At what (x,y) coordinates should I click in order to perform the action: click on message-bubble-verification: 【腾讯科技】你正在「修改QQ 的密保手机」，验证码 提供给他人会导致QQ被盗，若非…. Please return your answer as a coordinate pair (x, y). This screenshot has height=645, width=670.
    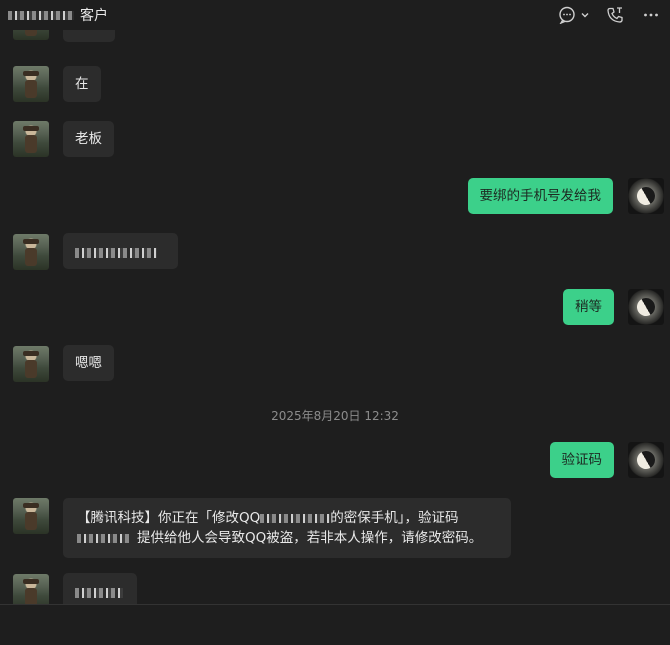
    Looking at the image, I should click on (287, 528).